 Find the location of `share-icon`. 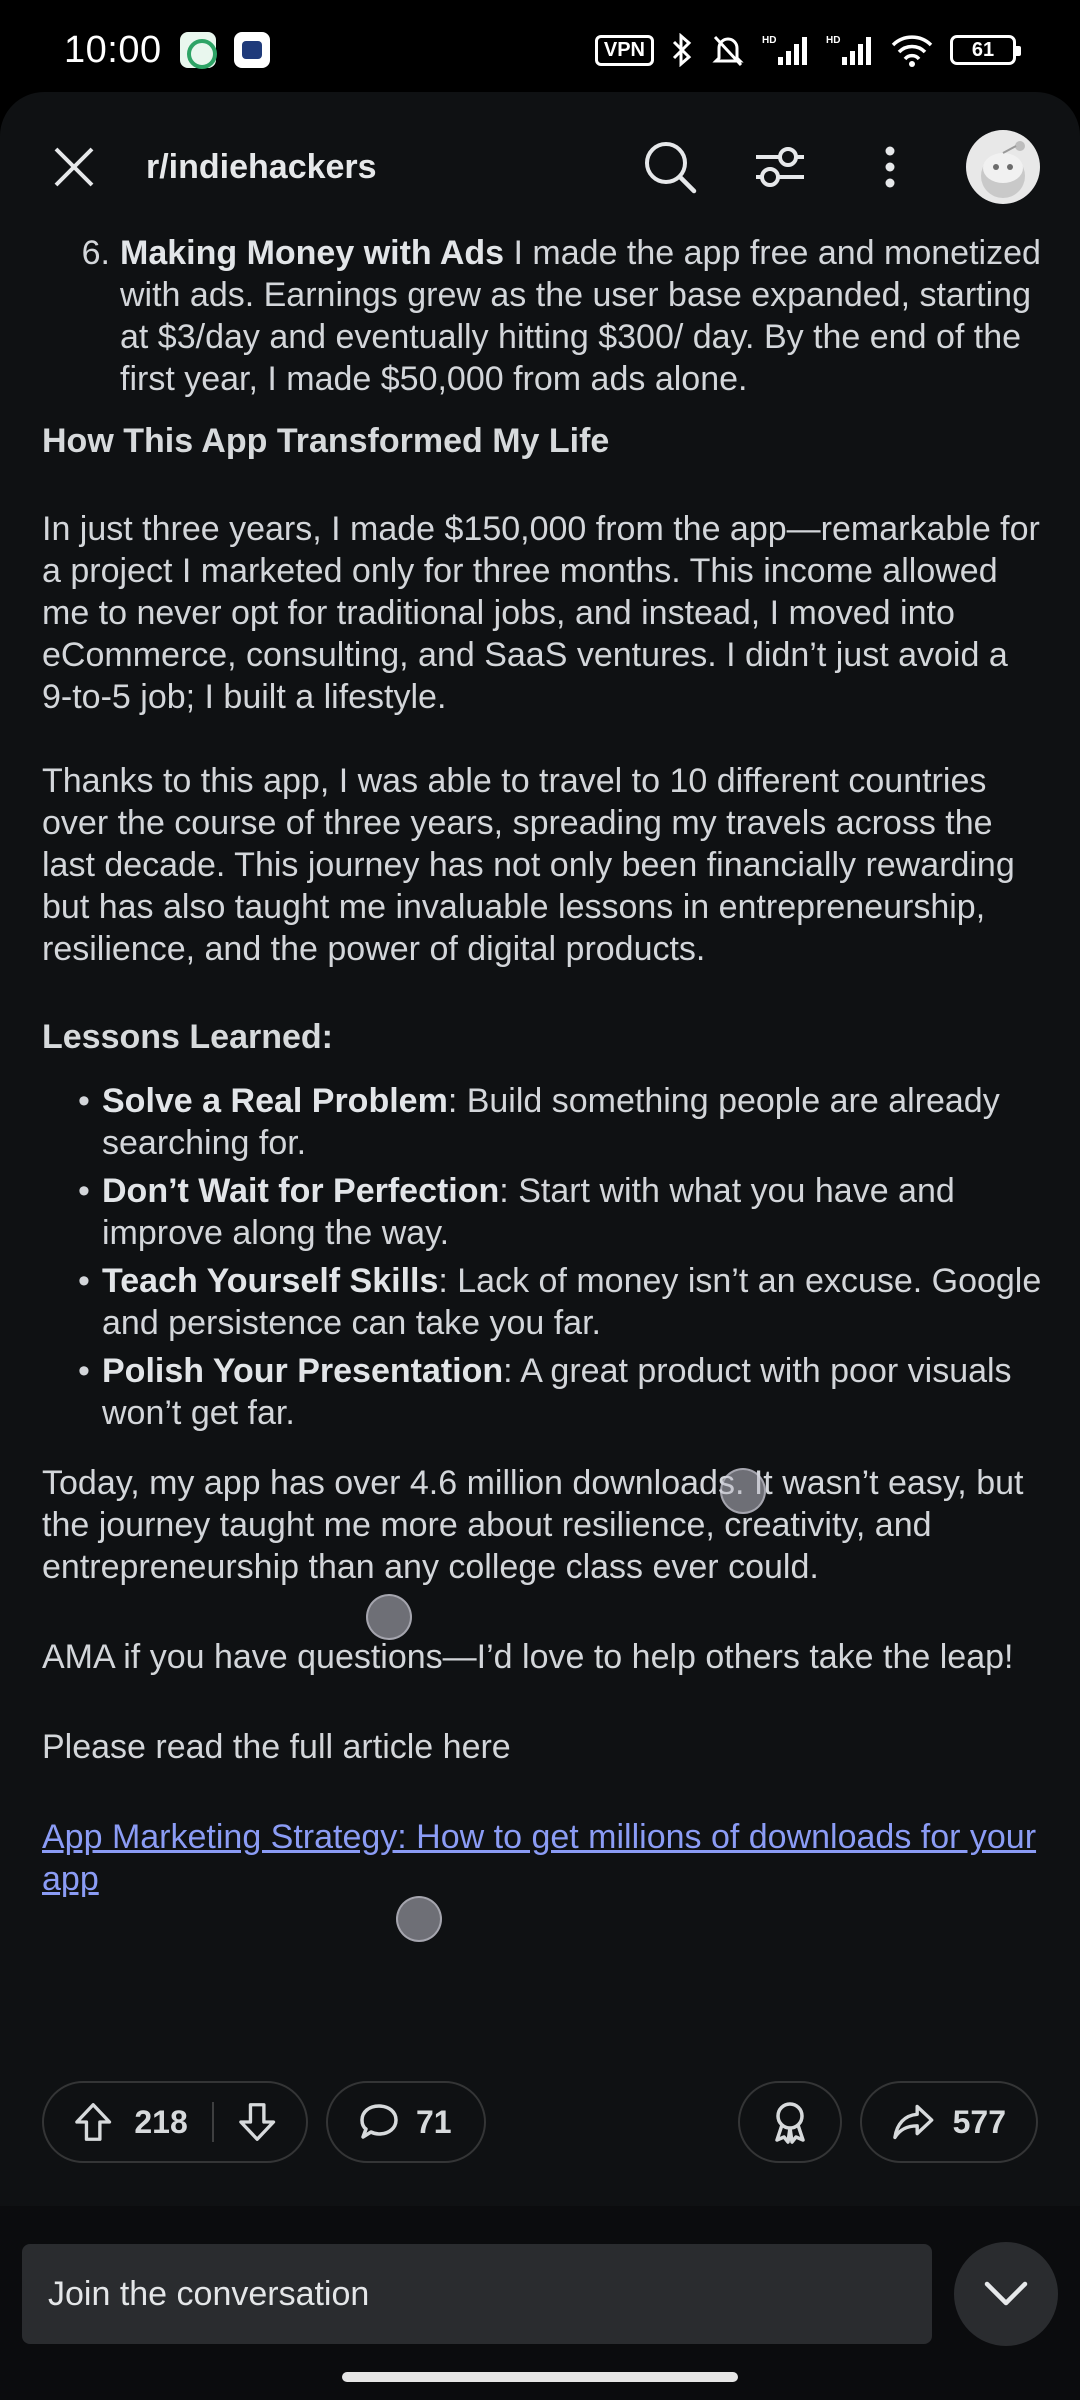

share-icon is located at coordinates (913, 2122).